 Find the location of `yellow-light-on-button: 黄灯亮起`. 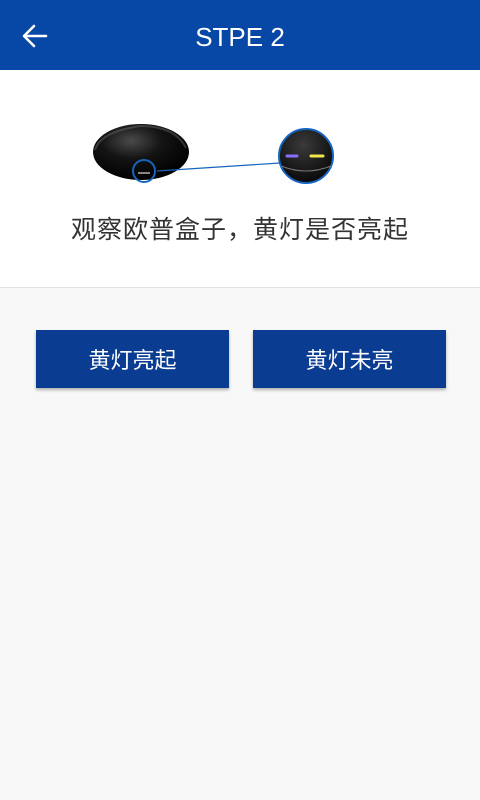

yellow-light-on-button: 黄灯亮起 is located at coordinates (132, 359).